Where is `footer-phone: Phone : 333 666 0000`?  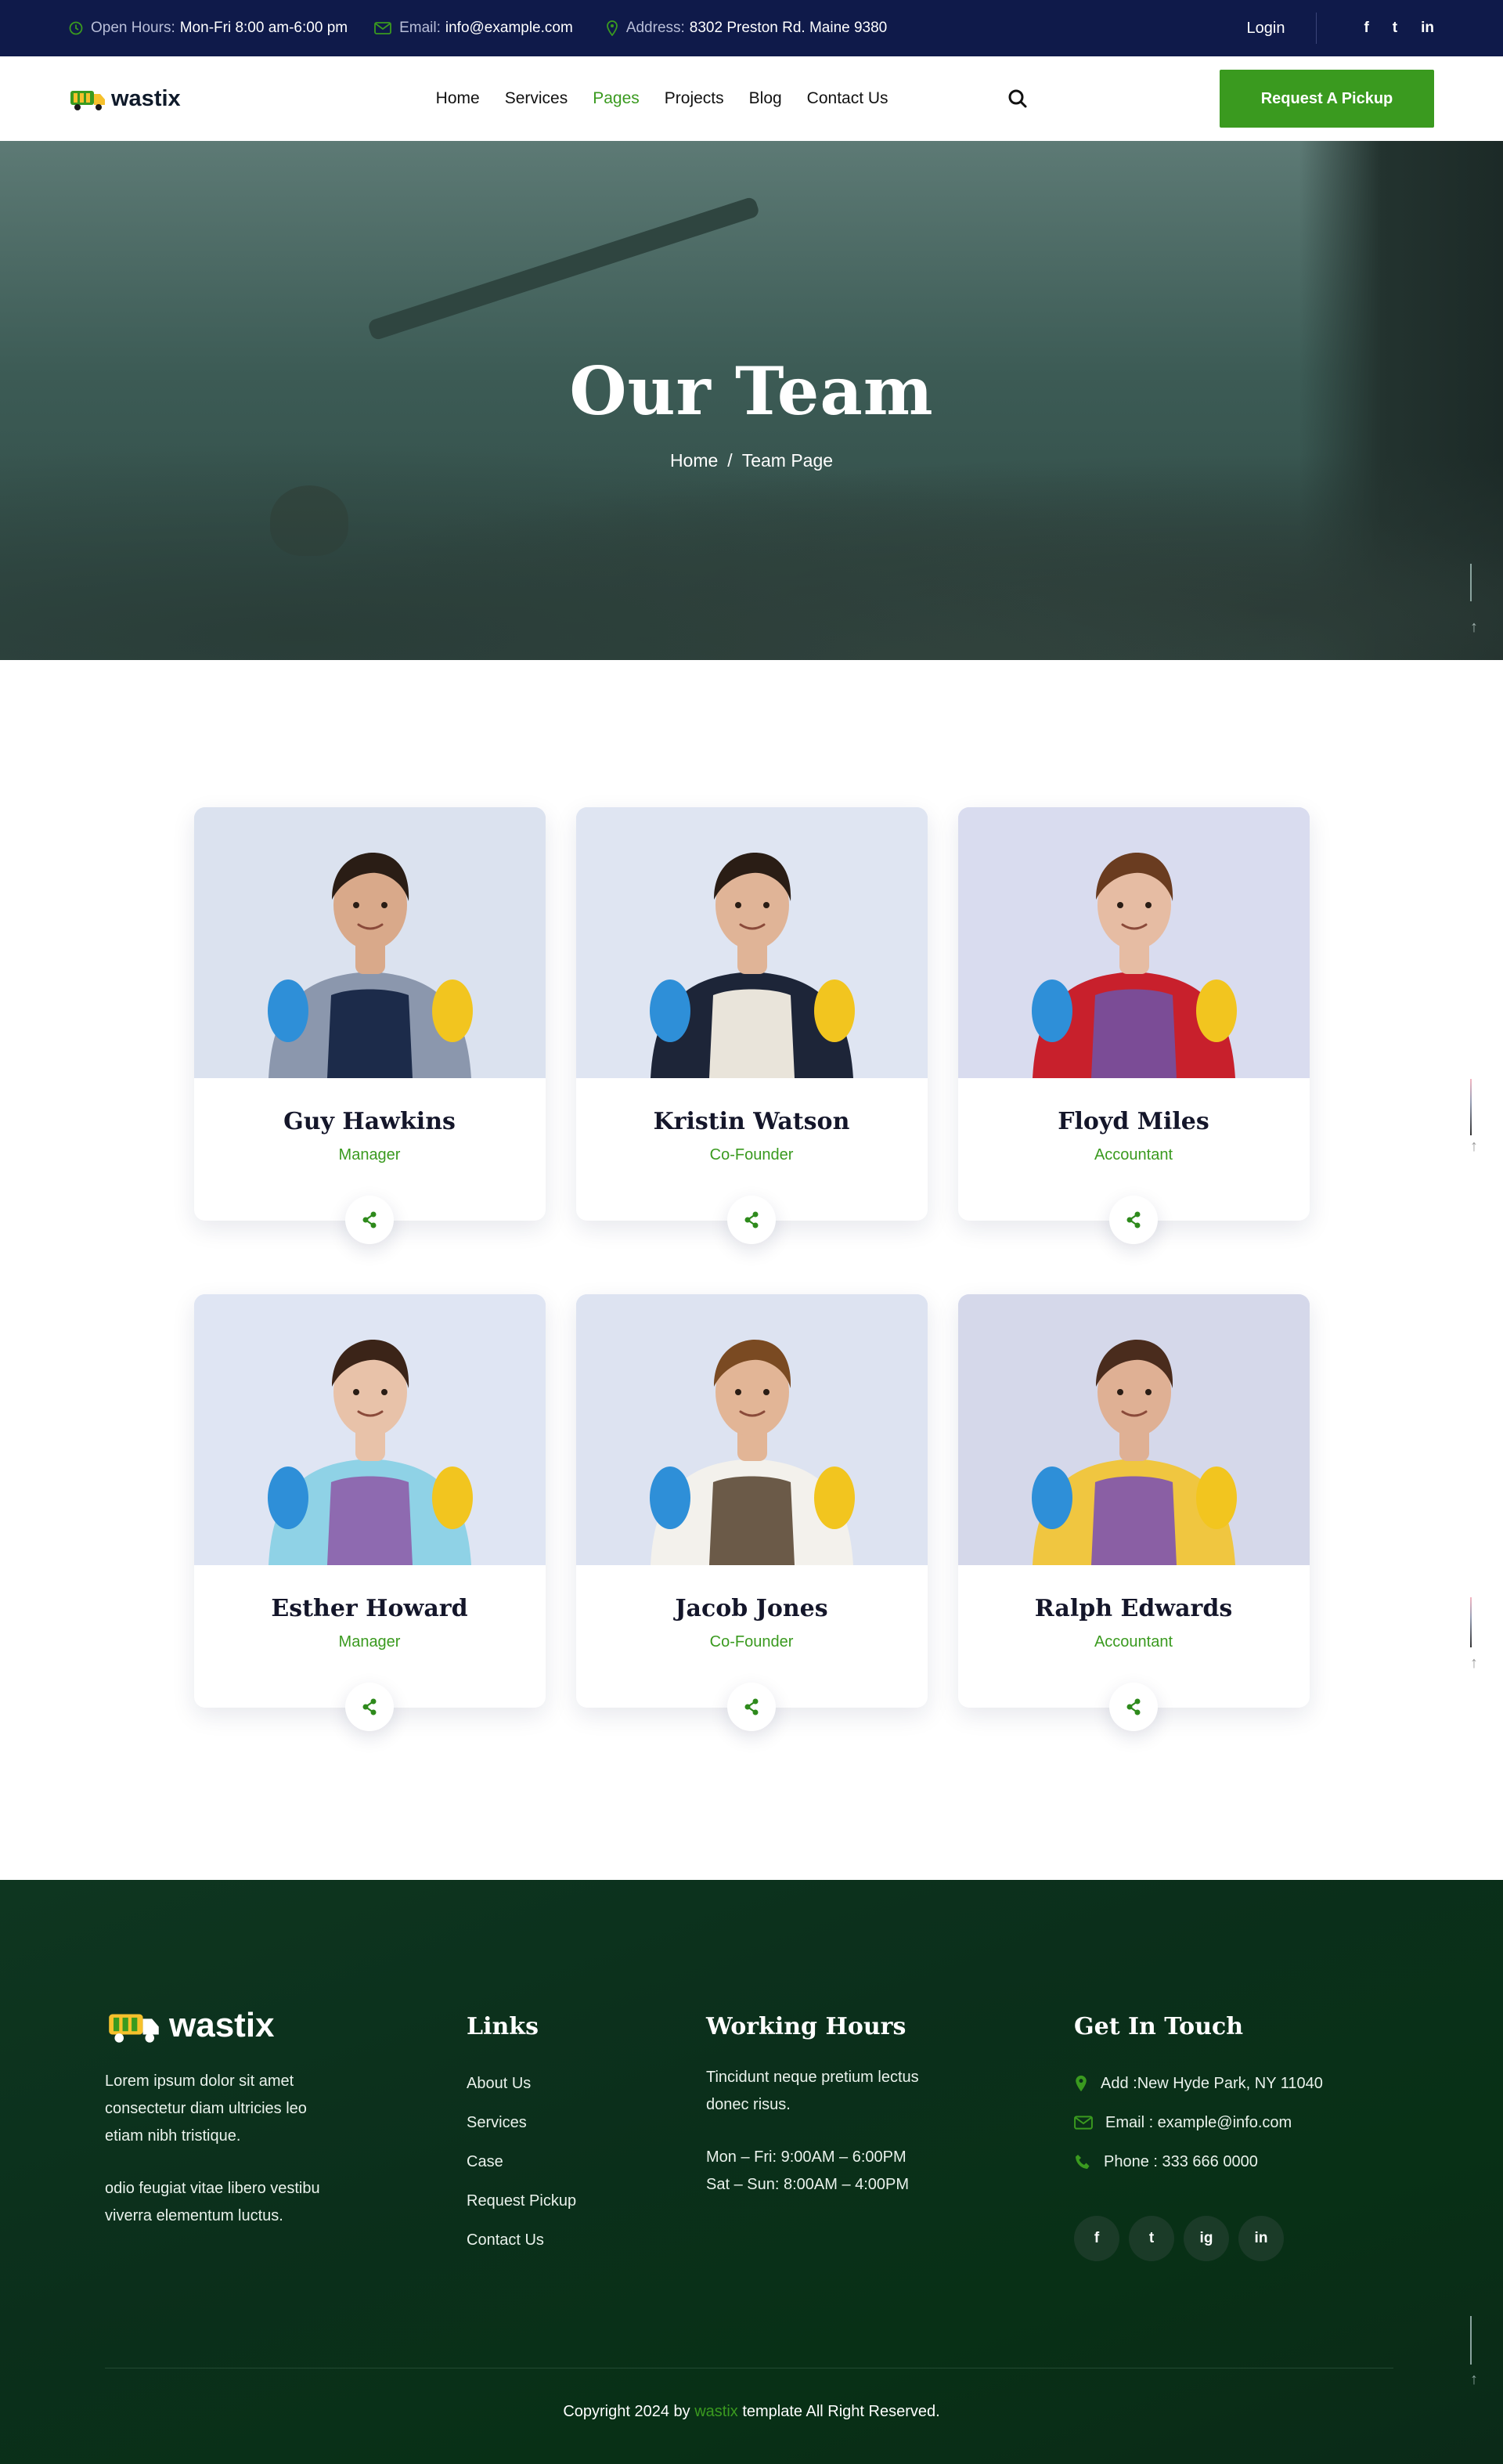 footer-phone: Phone : 333 666 0000 is located at coordinates (1198, 2162).